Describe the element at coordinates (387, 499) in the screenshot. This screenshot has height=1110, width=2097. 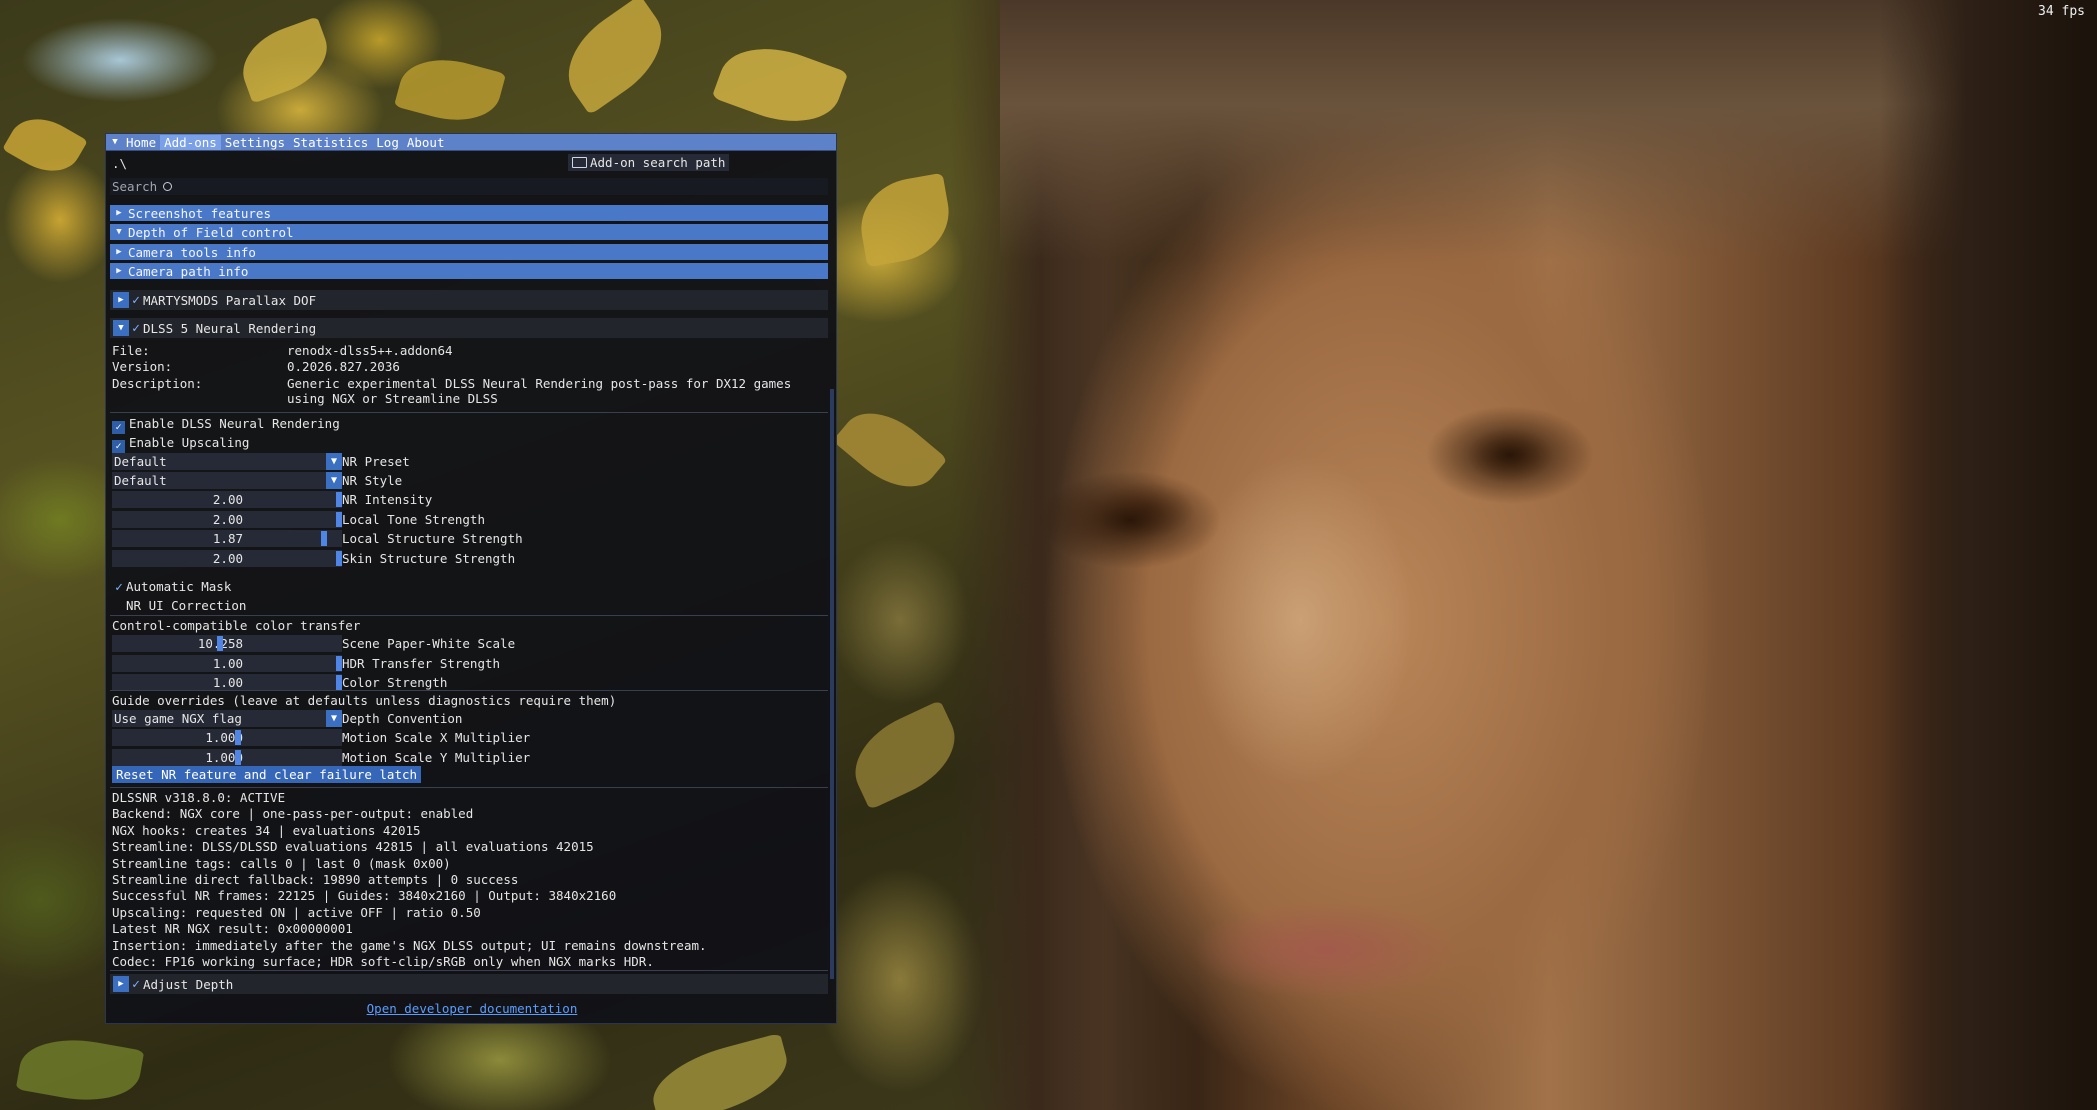
I see `nr-intensity-label: NR Intensity` at that location.